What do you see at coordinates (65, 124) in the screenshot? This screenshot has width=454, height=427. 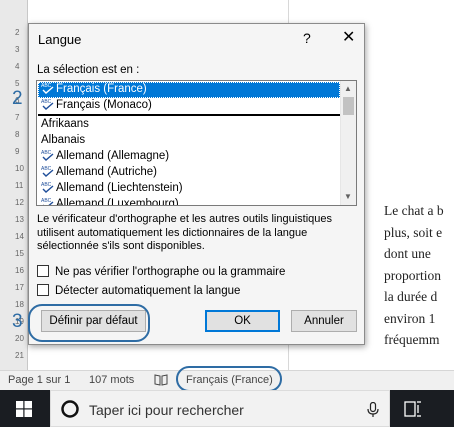 I see `language-label: Afrikaans` at bounding box center [65, 124].